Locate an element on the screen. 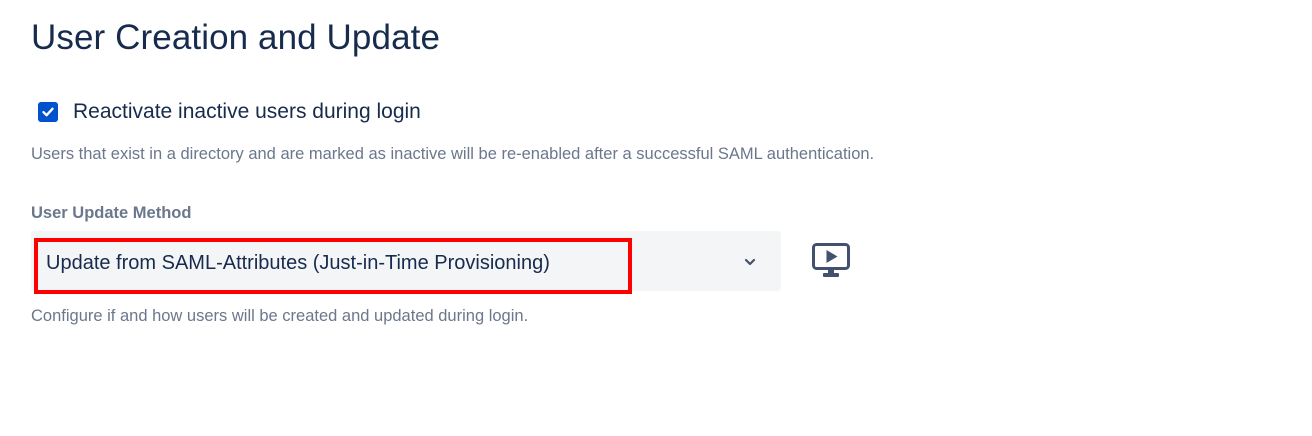 The height and width of the screenshot is (436, 1312). checkmark-icon is located at coordinates (48, 112).